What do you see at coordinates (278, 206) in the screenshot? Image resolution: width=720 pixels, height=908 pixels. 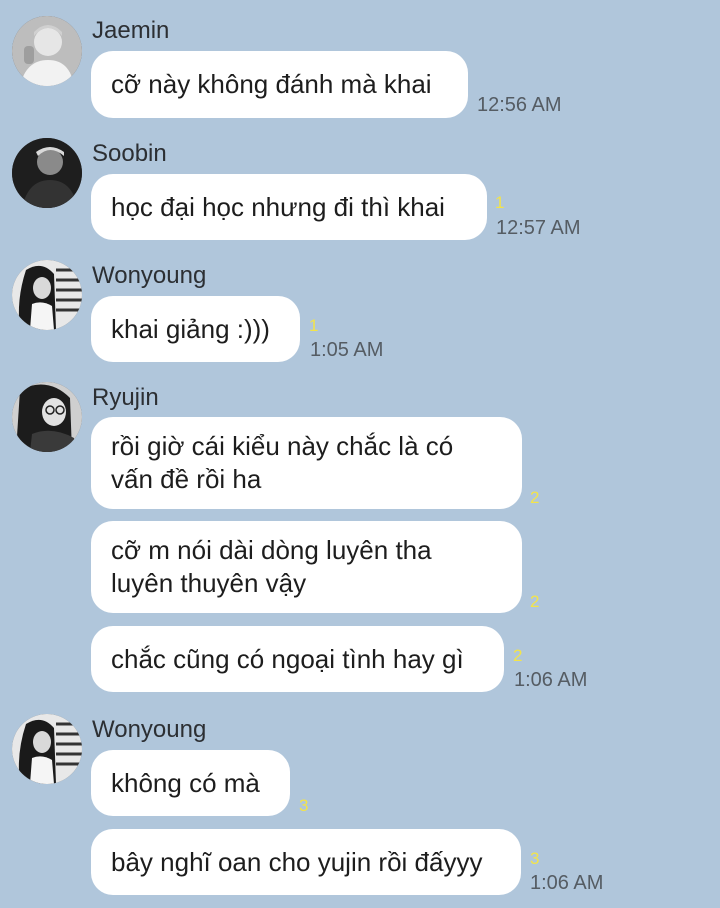 I see `message-text: học đại học nhưng đi thì khai` at bounding box center [278, 206].